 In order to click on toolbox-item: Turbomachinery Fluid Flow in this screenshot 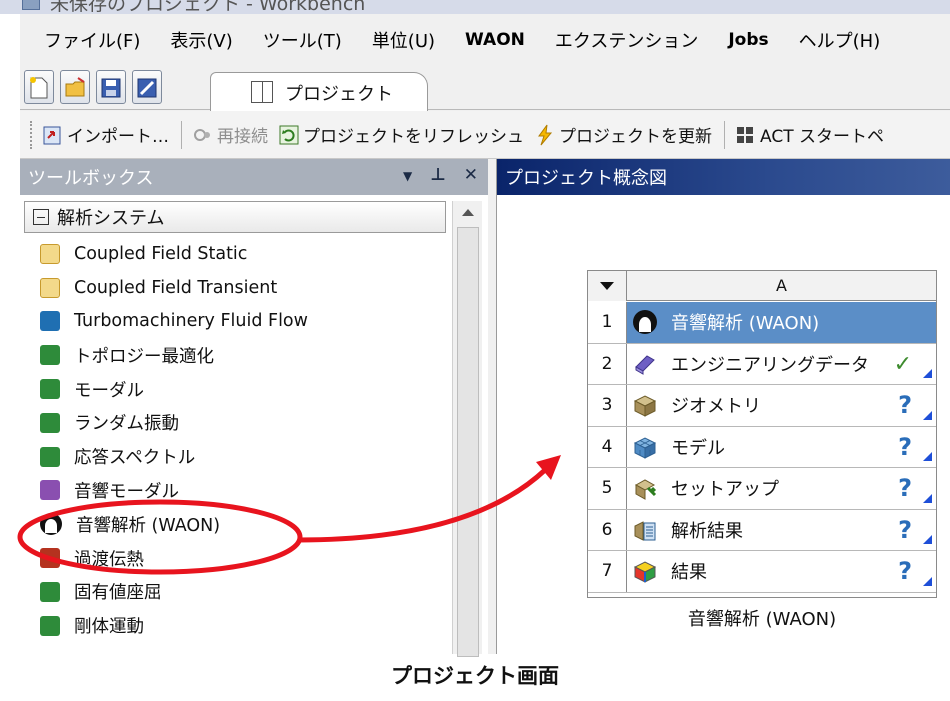, I will do `click(235, 322)`.